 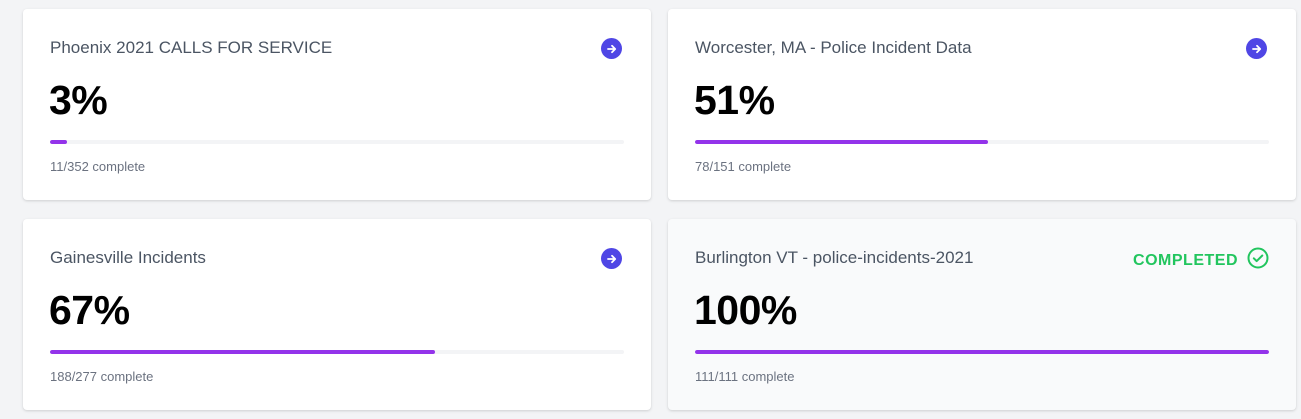 I want to click on dataset-title: Gainesville Incidents, so click(x=128, y=257).